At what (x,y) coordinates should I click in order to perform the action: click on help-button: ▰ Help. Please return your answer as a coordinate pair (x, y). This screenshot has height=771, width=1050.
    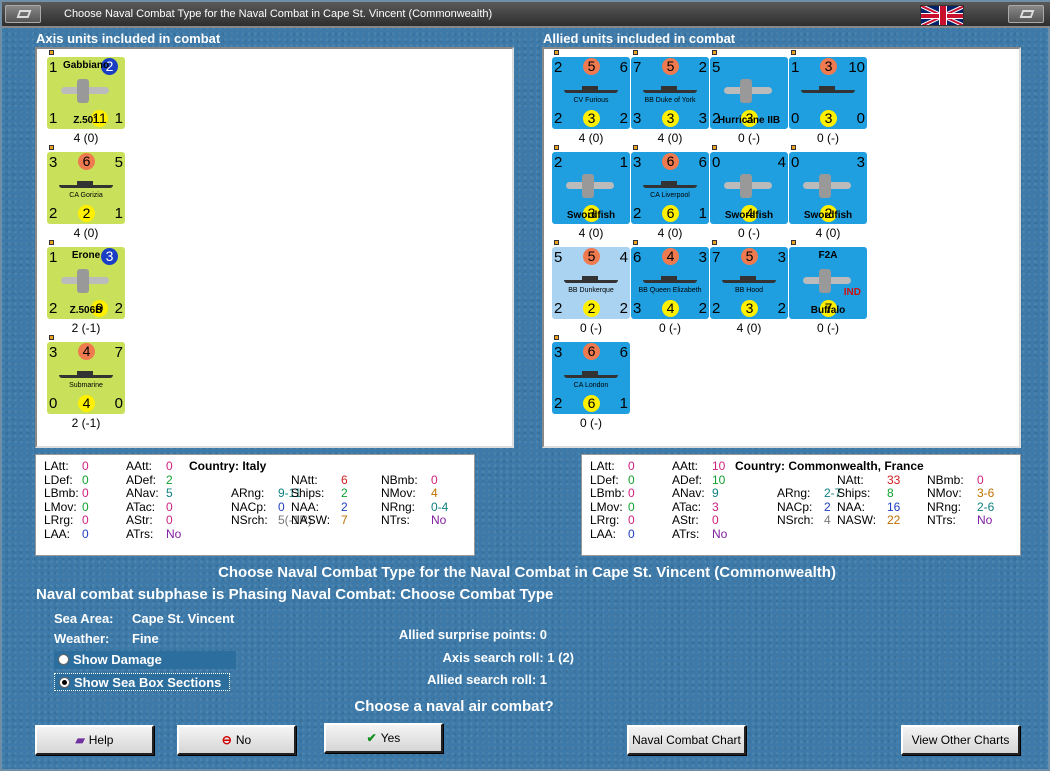
    Looking at the image, I should click on (94, 740).